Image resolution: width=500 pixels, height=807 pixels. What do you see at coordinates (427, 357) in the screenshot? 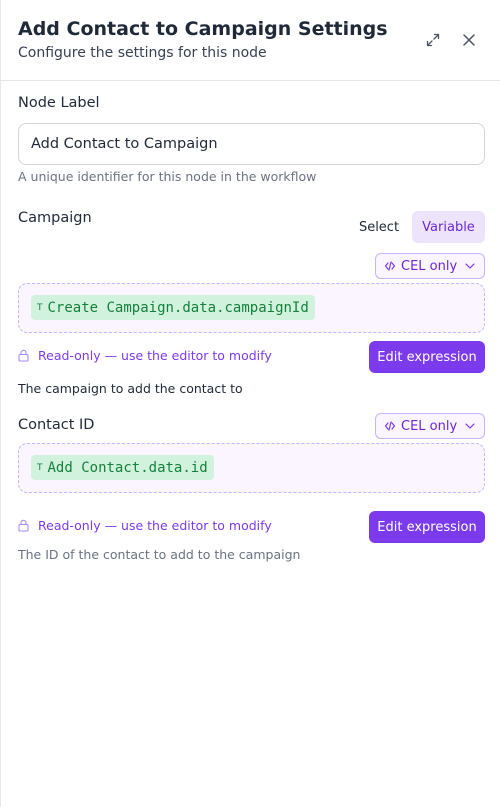
I see `campaign-edit-expression-button: Edit expression` at bounding box center [427, 357].